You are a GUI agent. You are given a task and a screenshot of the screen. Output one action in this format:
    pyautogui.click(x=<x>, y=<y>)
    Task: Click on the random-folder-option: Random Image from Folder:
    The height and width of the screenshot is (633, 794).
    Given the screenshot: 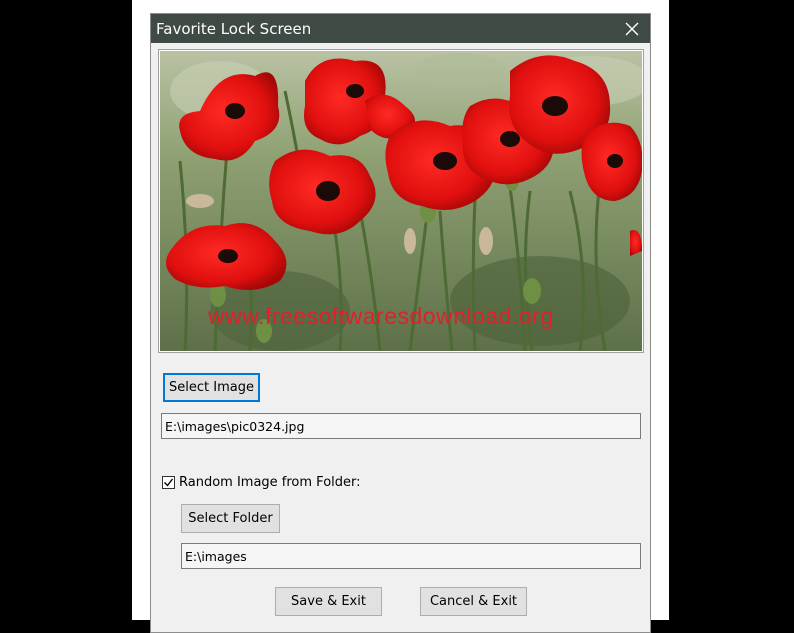 What is the action you would take?
    pyautogui.click(x=261, y=482)
    